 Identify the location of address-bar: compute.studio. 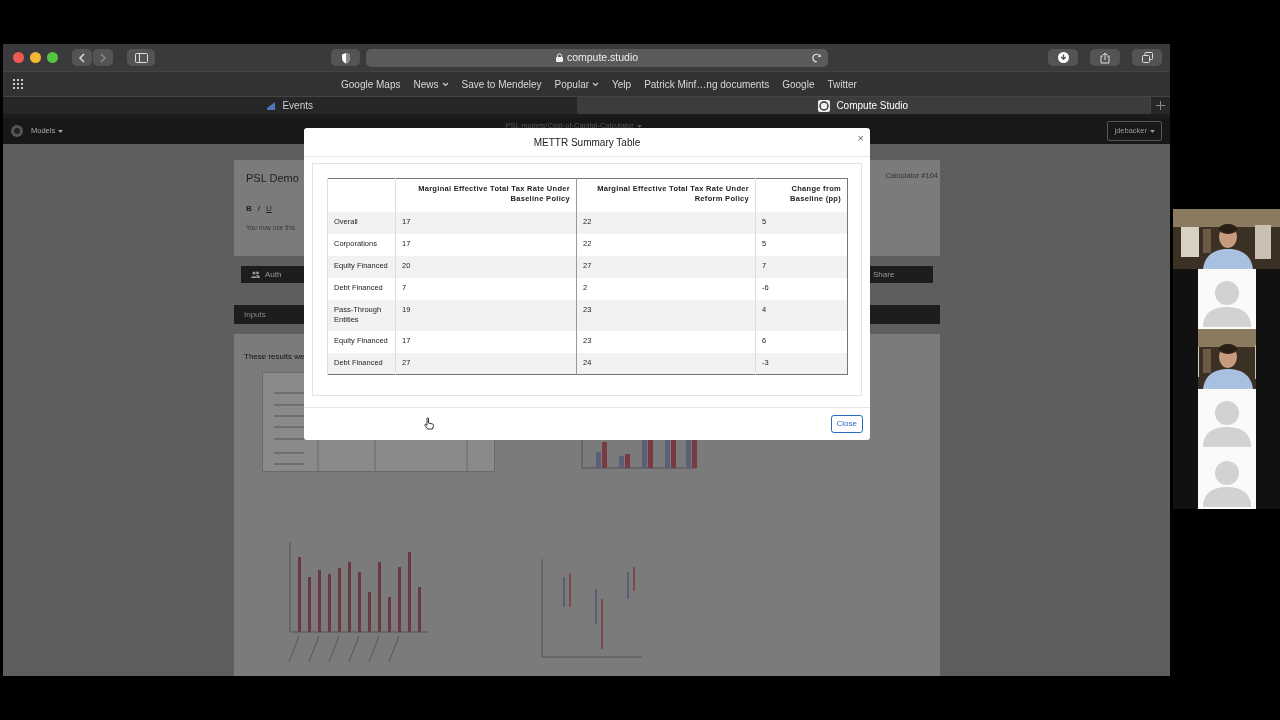
(597, 57).